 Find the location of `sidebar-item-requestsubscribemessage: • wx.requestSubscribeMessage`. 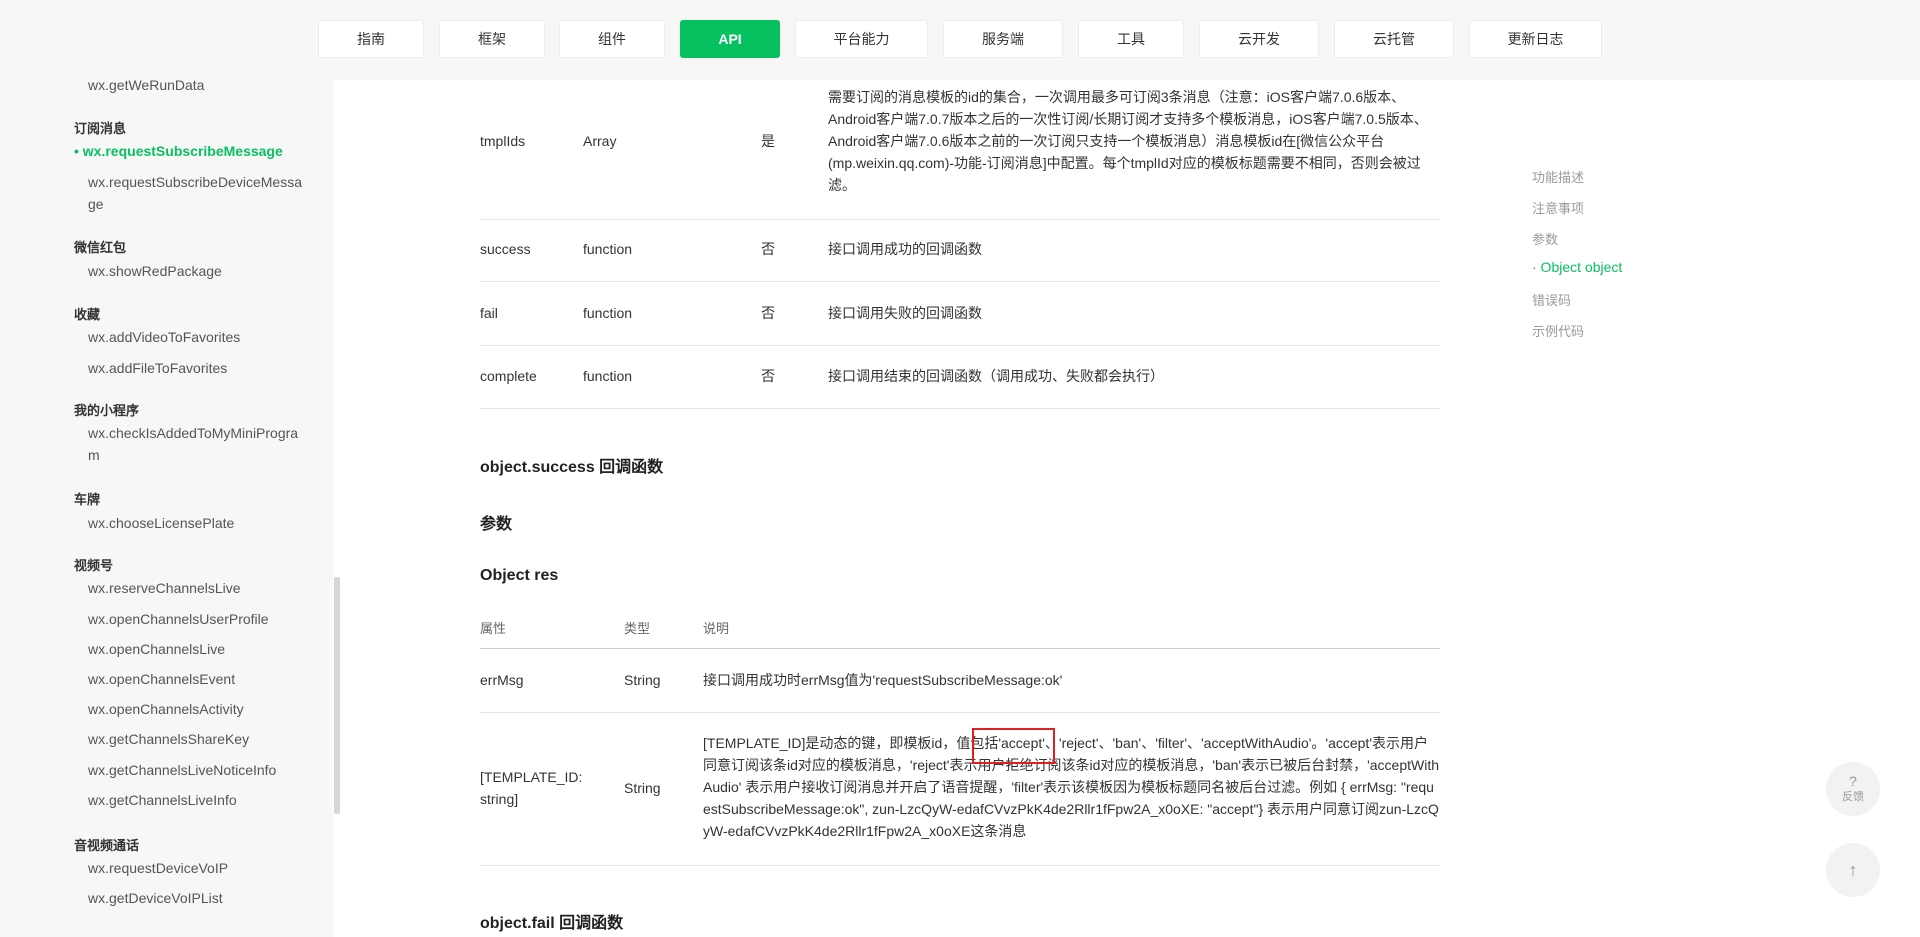

sidebar-item-requestsubscribemessage: • wx.requestSubscribeMessage is located at coordinates (184, 151).